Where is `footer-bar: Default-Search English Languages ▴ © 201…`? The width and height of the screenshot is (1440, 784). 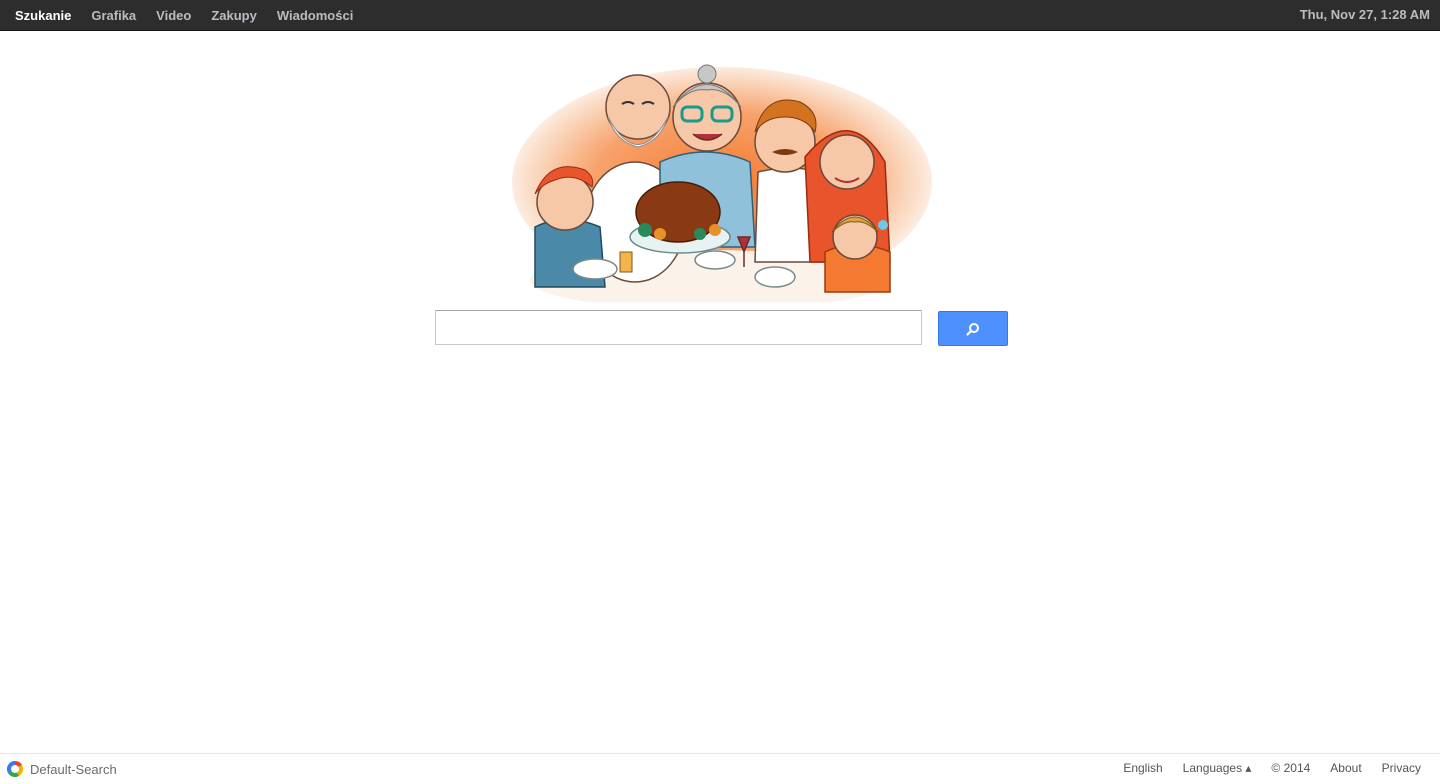
footer-bar: Default-Search English Languages ▴ © 201… is located at coordinates (720, 768).